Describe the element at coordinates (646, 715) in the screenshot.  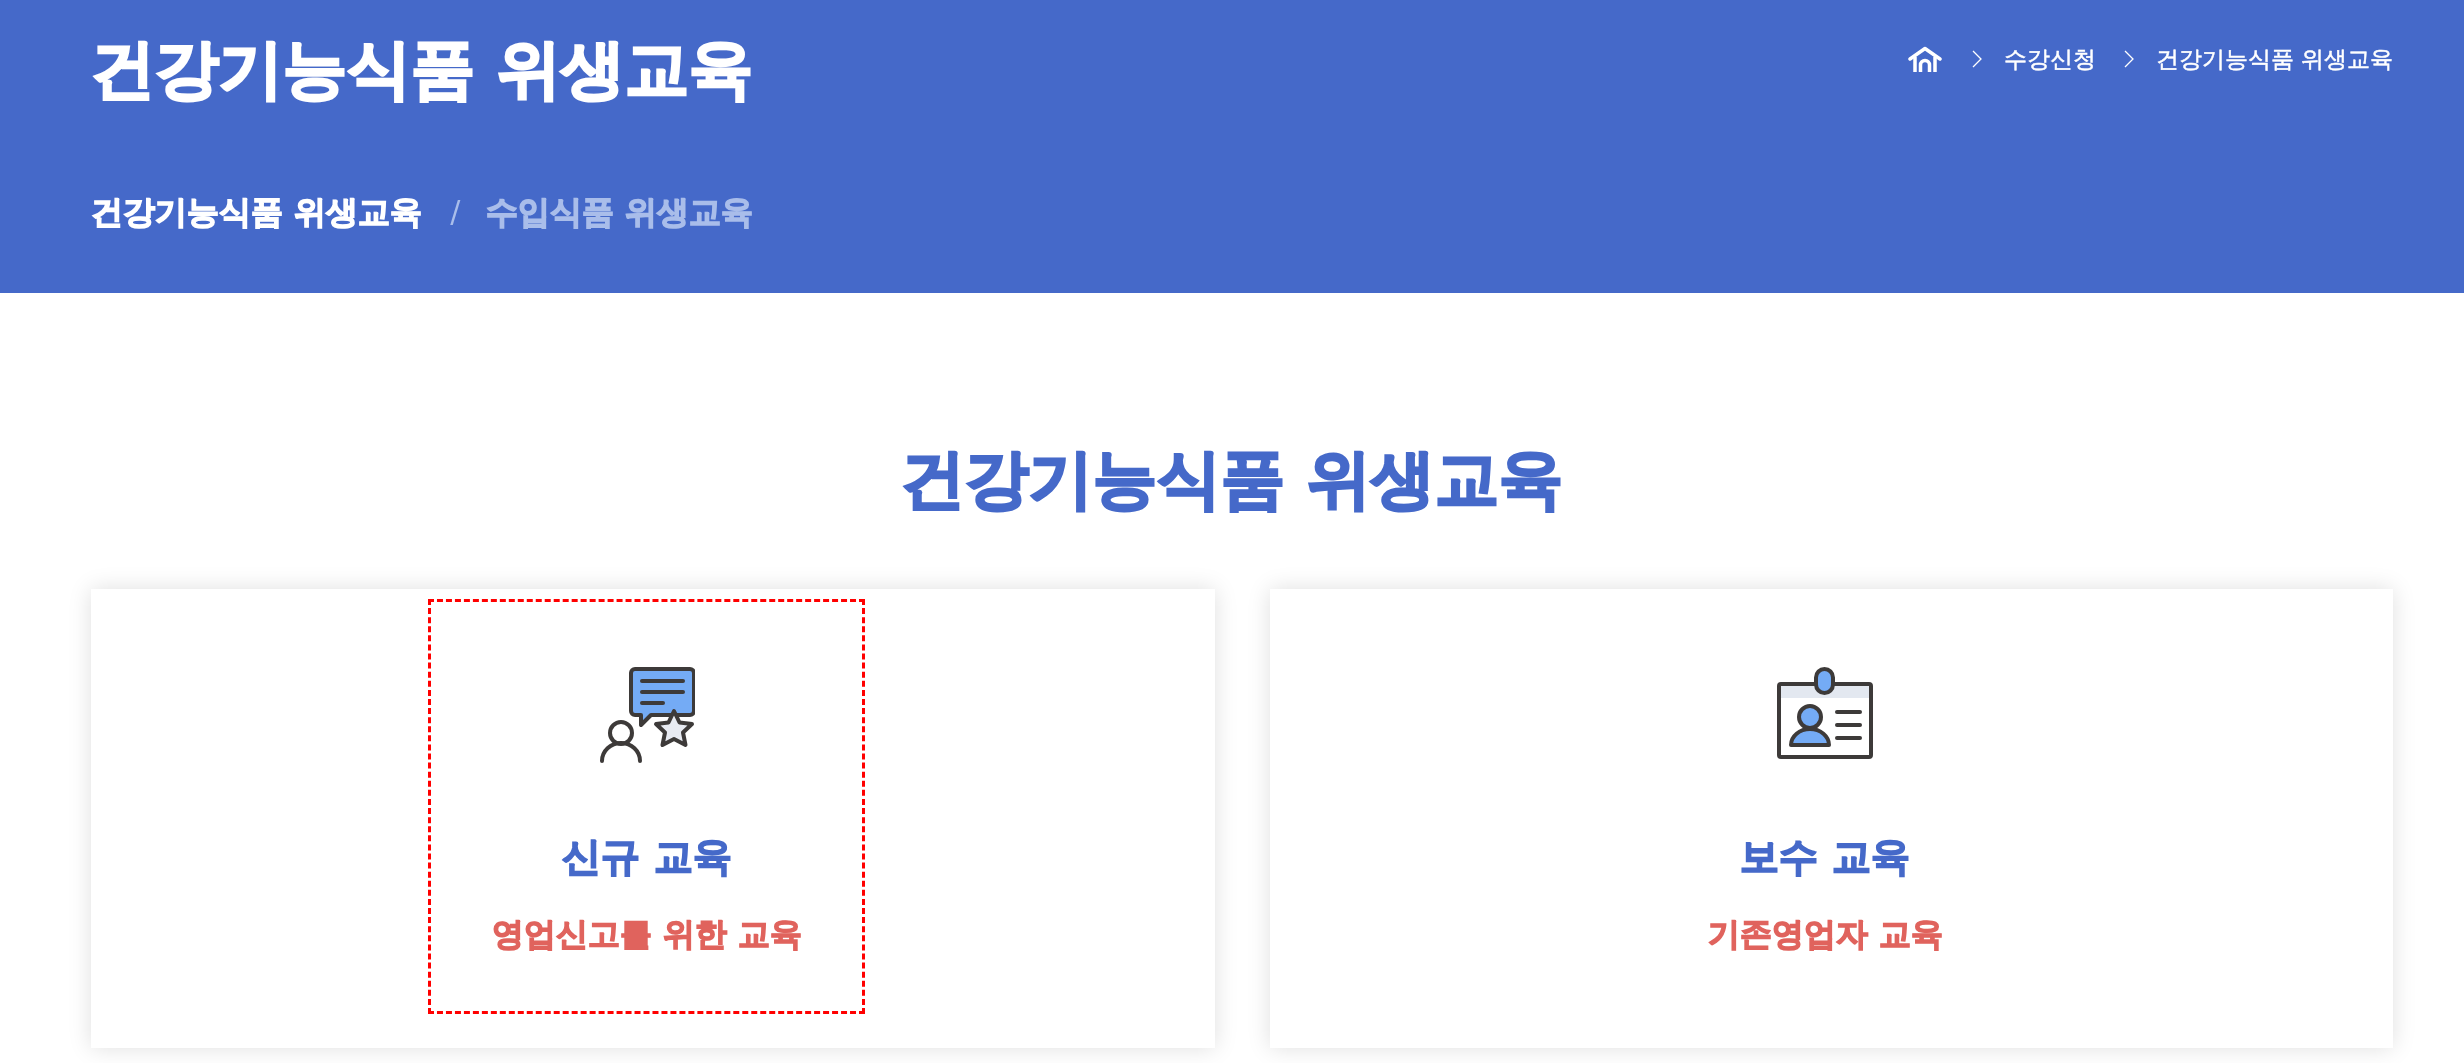
I see `person-speech-bubble-icon` at that location.